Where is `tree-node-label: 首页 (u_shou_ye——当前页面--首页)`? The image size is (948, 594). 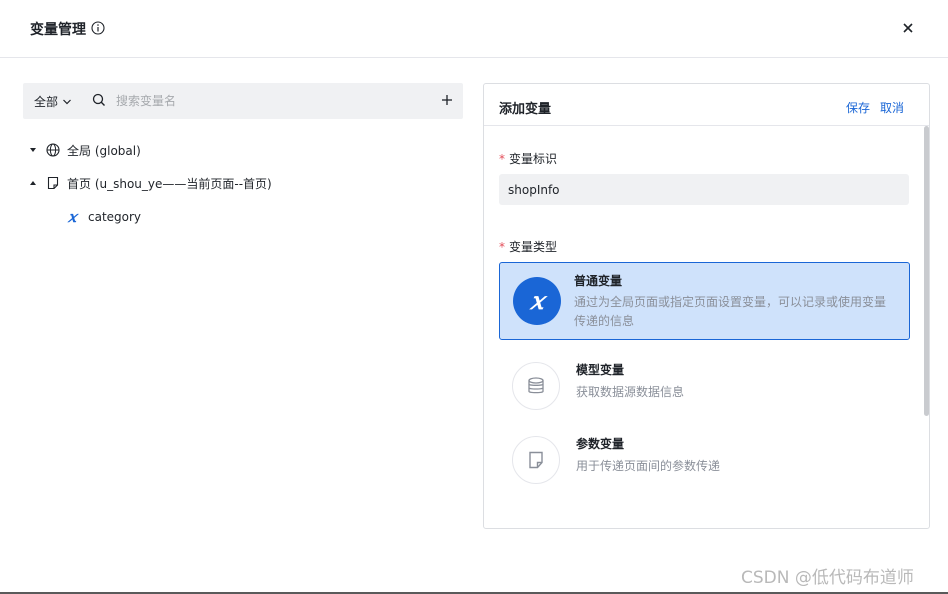
tree-node-label: 首页 (u_shou_ye——当前页面--首页) is located at coordinates (169, 183).